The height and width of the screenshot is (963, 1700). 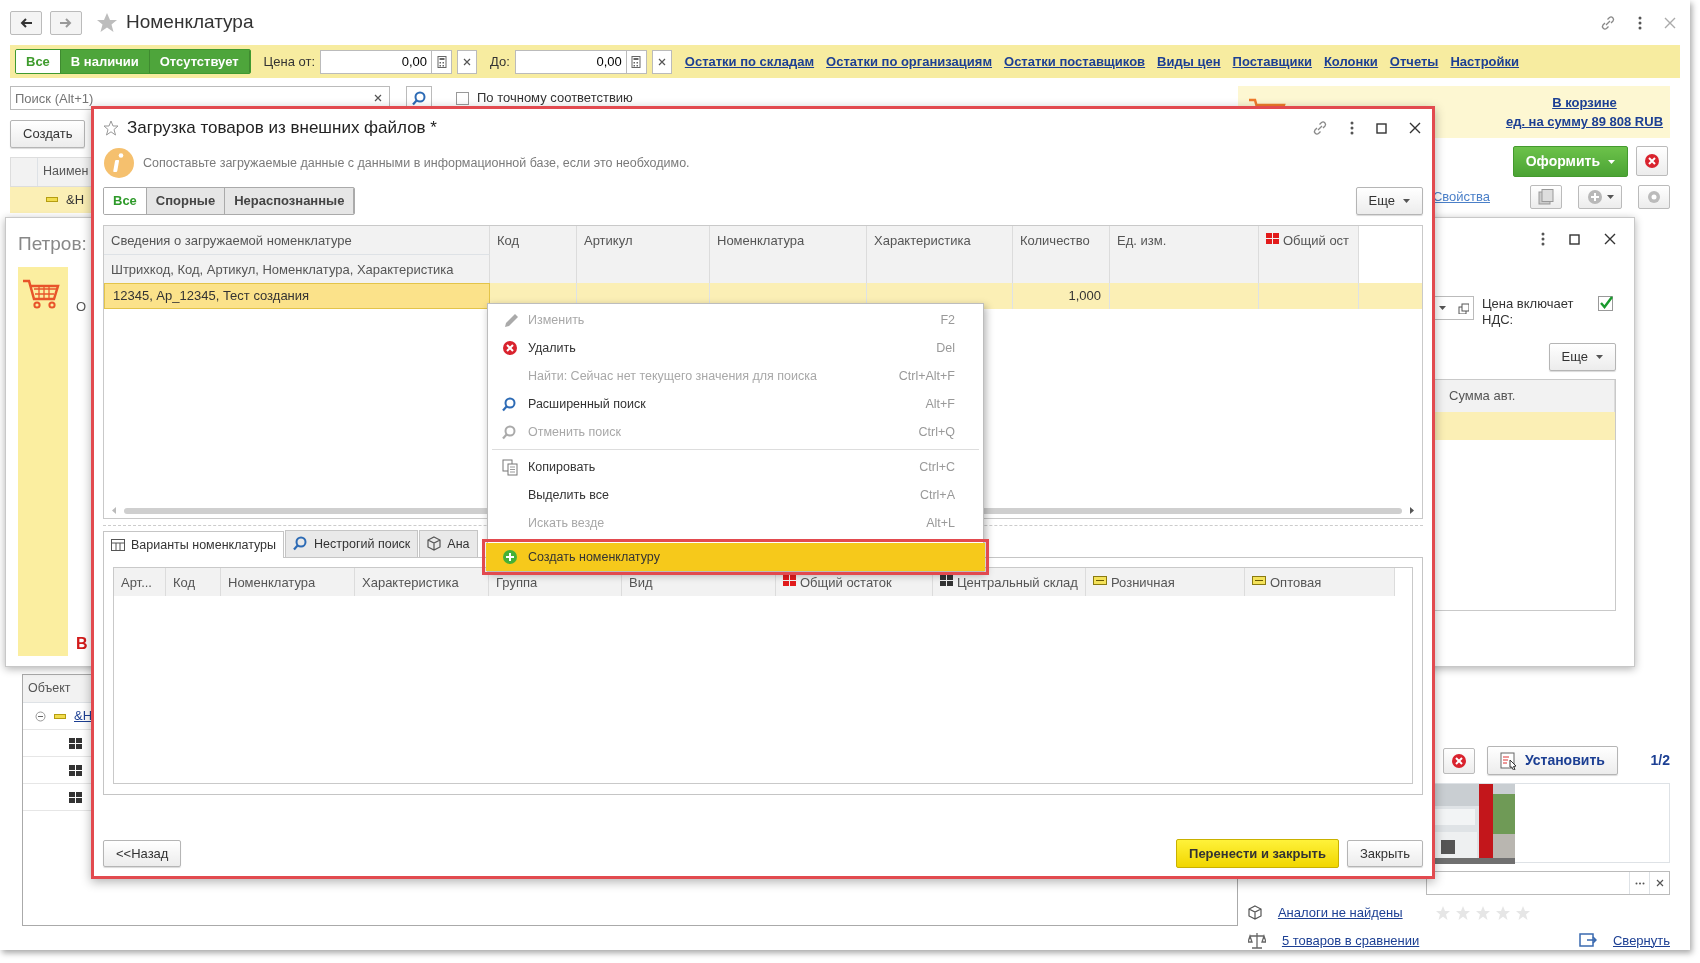 I want to click on warning-text: В, so click(x=82, y=644).